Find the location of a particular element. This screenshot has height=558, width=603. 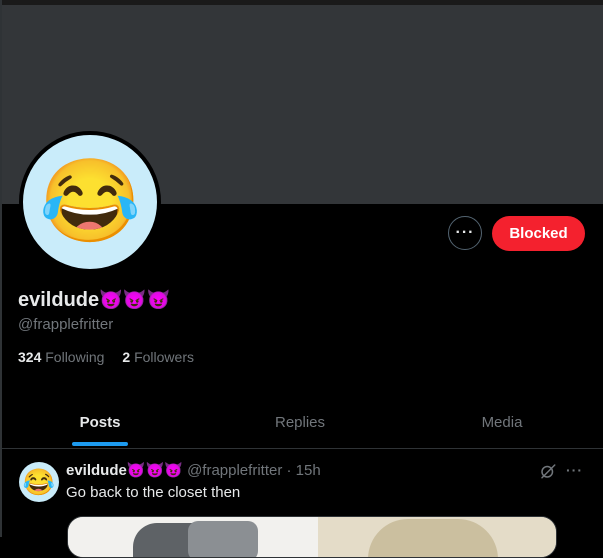

tab-media: Media is located at coordinates (502, 422).